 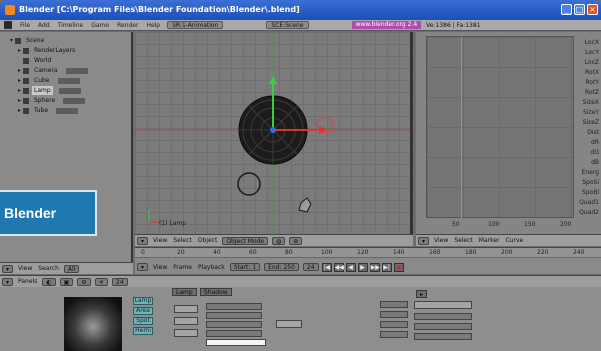 What do you see at coordinates (592, 92) in the screenshot?
I see `ipo-channel-label: RotZ` at bounding box center [592, 92].